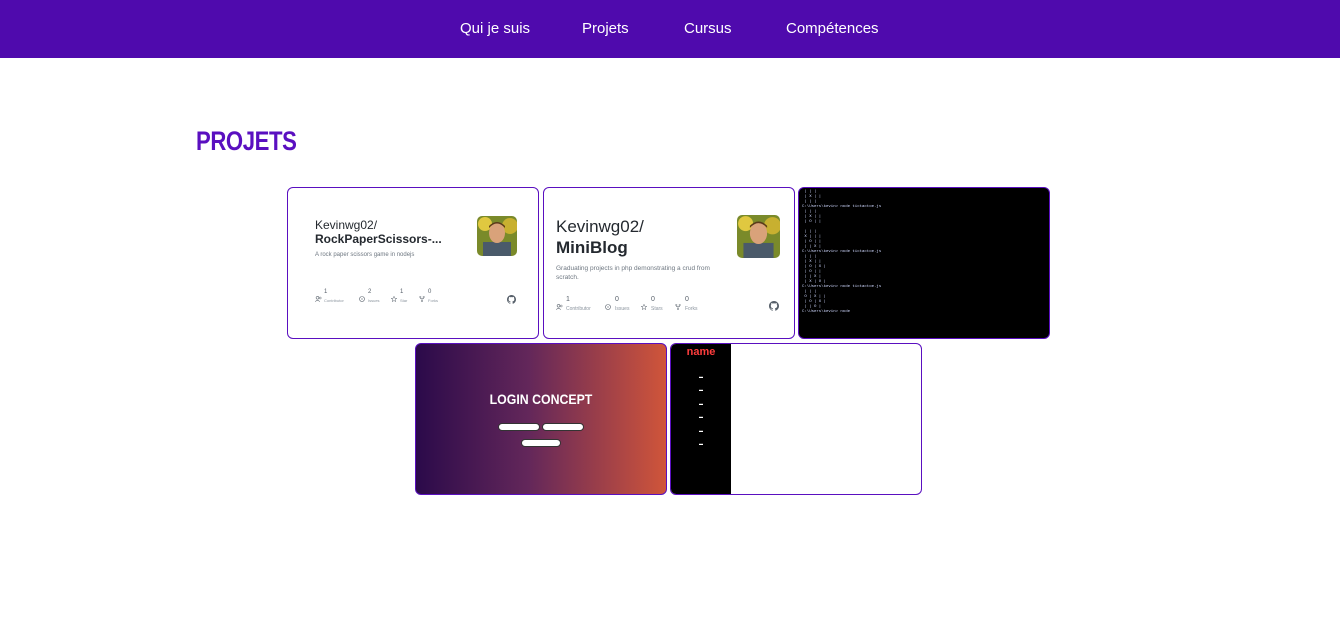  Describe the element at coordinates (670, 29) in the screenshot. I see `top-navbar: Qui je suis Projets Cursus Compétences` at that location.